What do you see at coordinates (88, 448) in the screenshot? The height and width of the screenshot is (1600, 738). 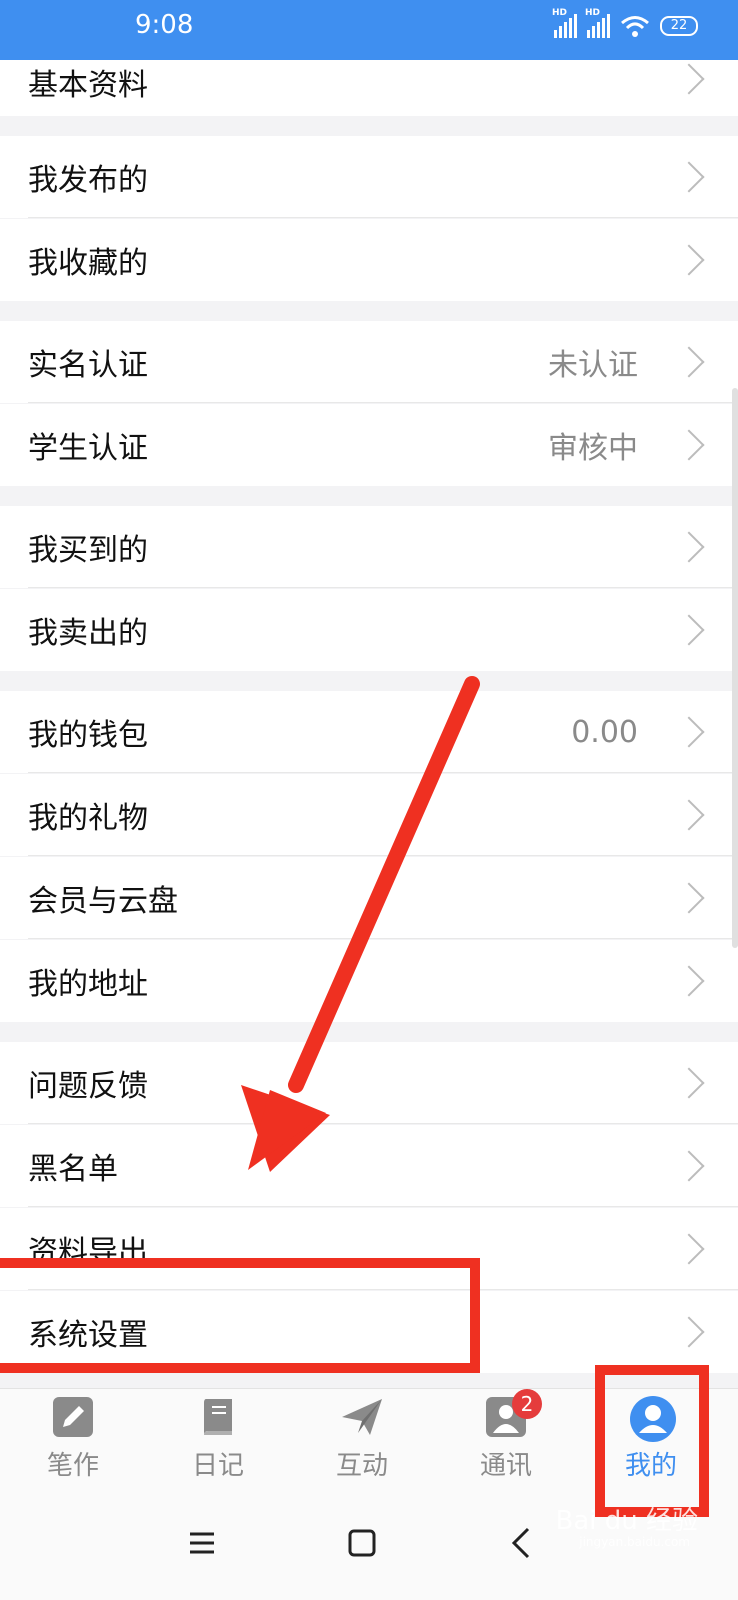 I see `menu-item-label: 学生认证` at bounding box center [88, 448].